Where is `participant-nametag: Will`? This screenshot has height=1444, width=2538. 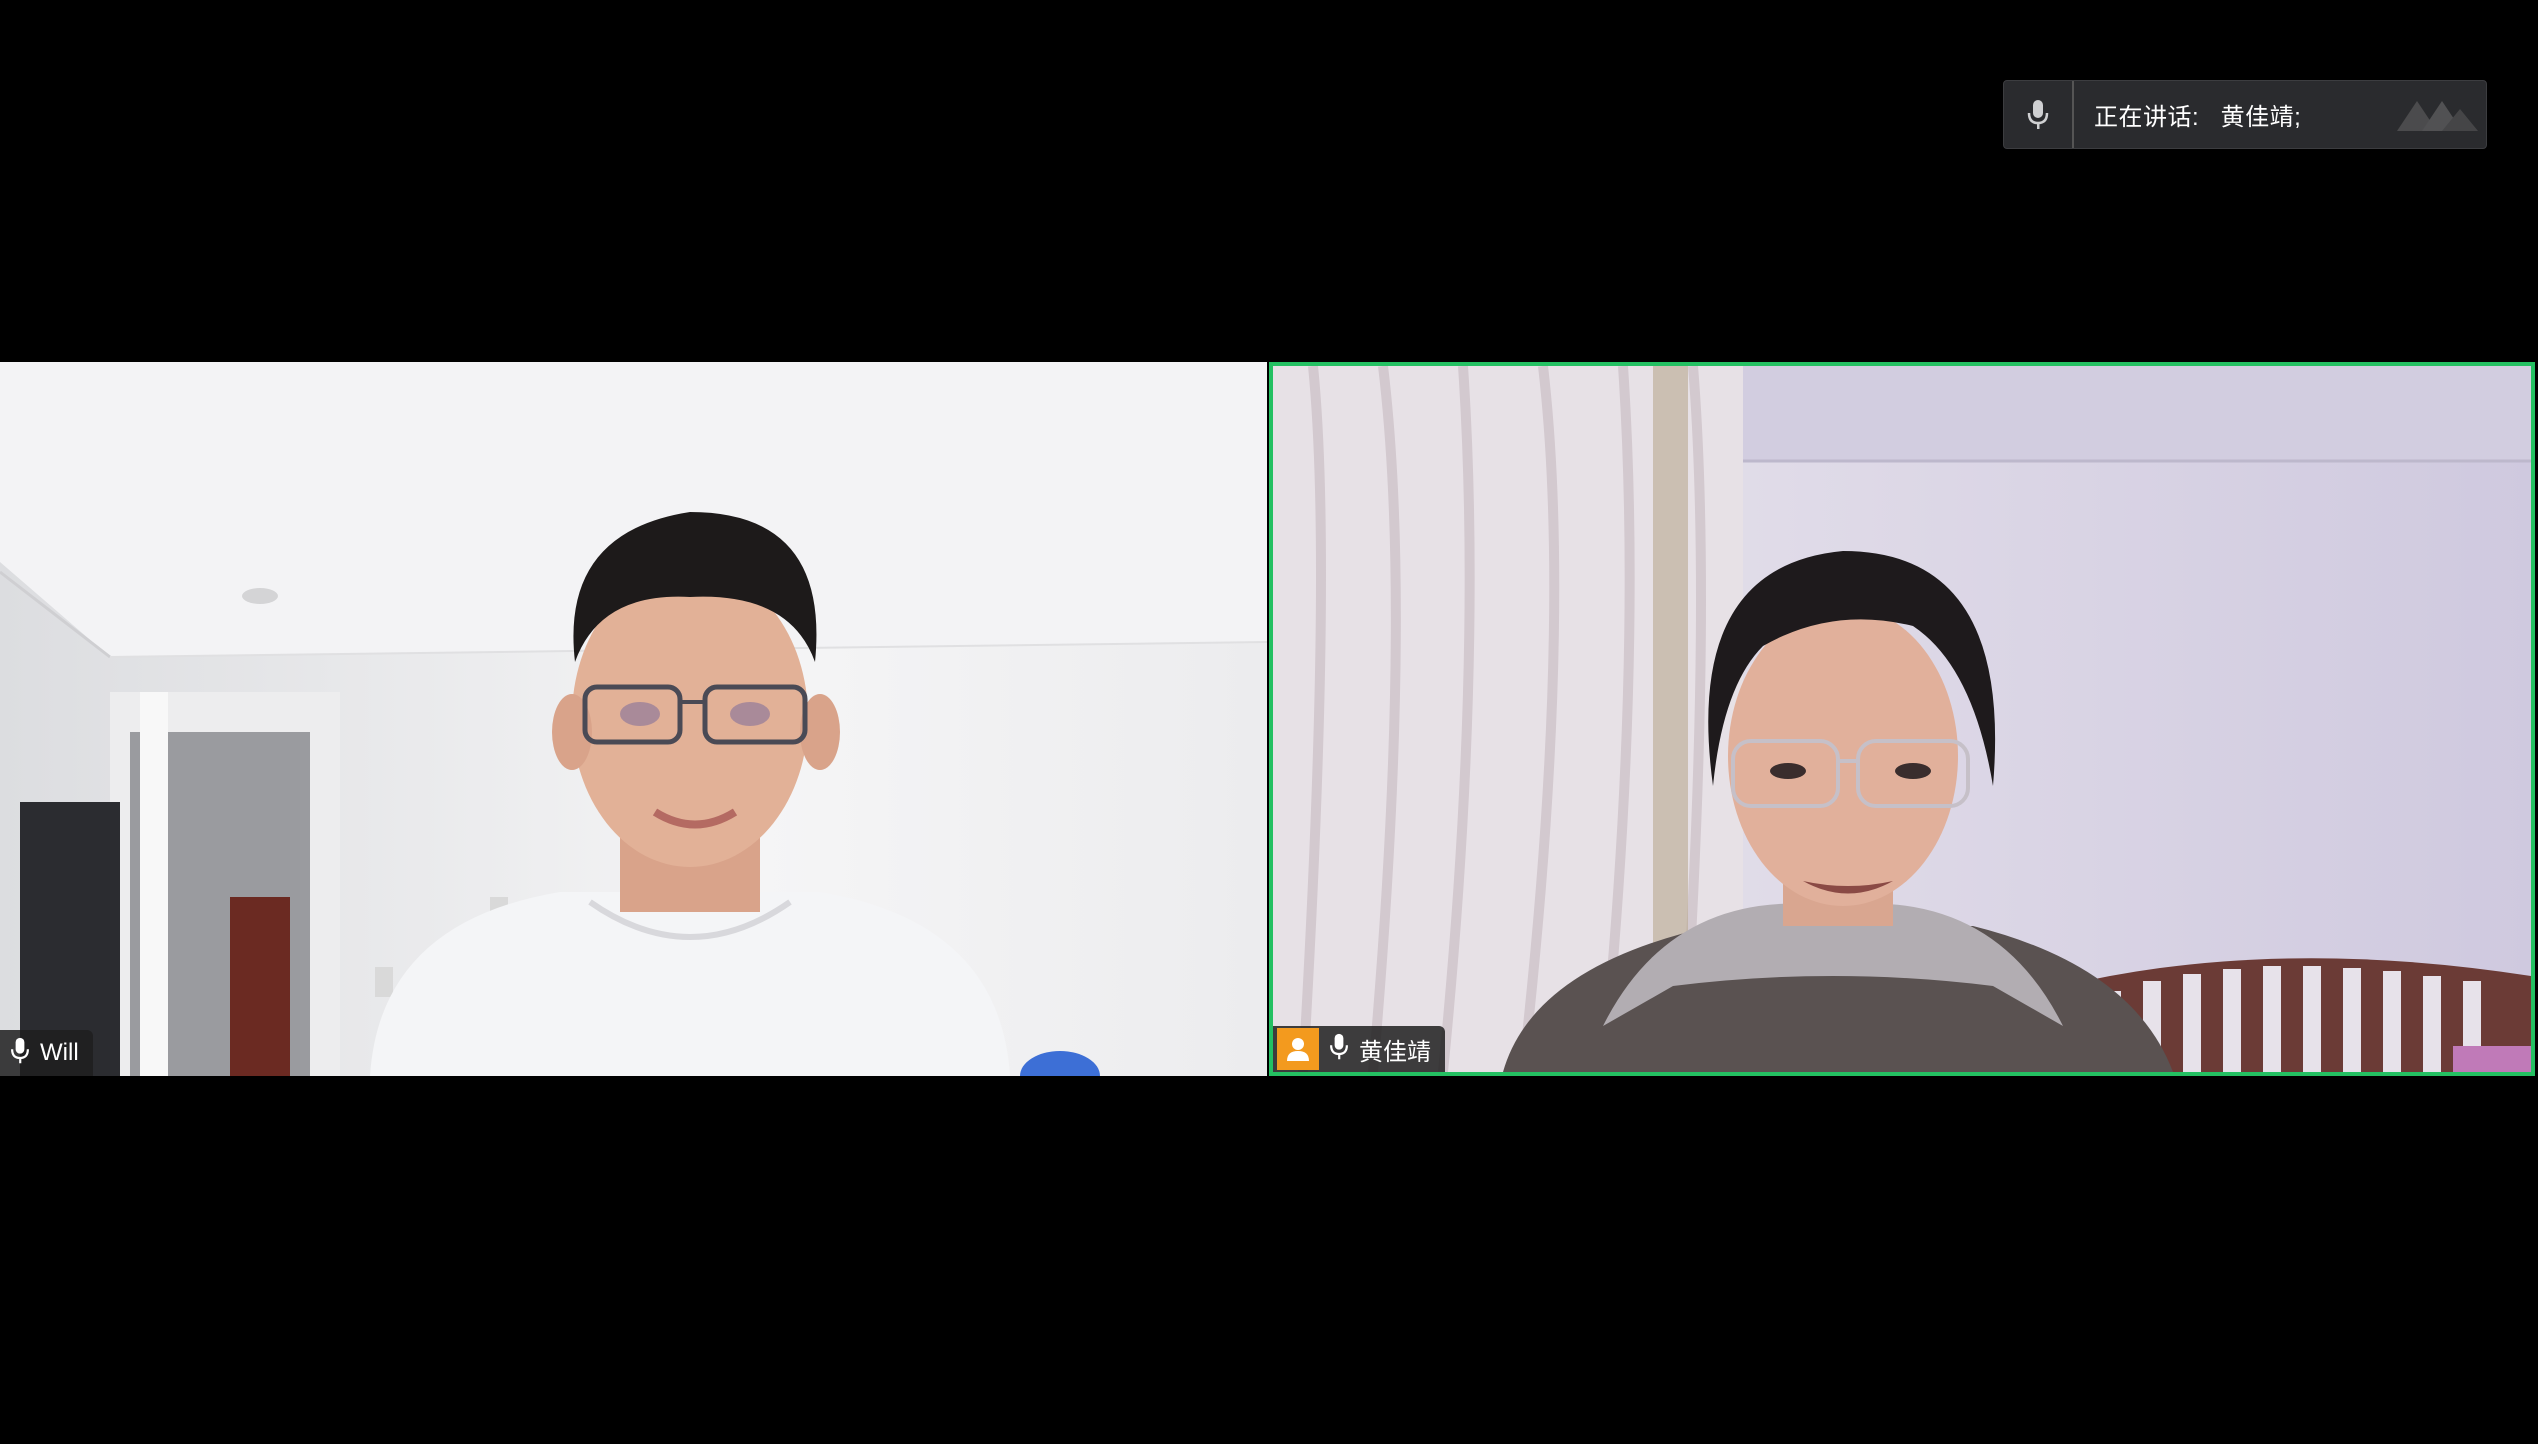
participant-nametag: Will is located at coordinates (46, 1053).